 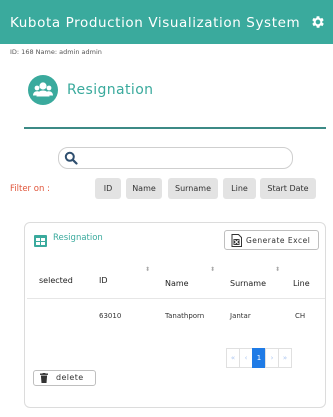 I want to click on cell-id: 63010, so click(x=110, y=316).